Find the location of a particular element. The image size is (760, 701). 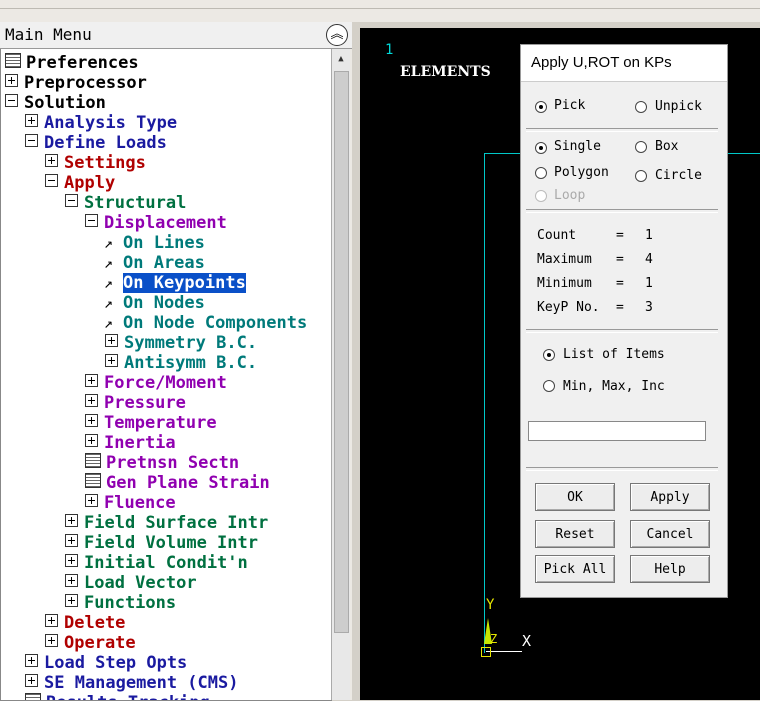

scrollbar-thumb is located at coordinates (341, 352).